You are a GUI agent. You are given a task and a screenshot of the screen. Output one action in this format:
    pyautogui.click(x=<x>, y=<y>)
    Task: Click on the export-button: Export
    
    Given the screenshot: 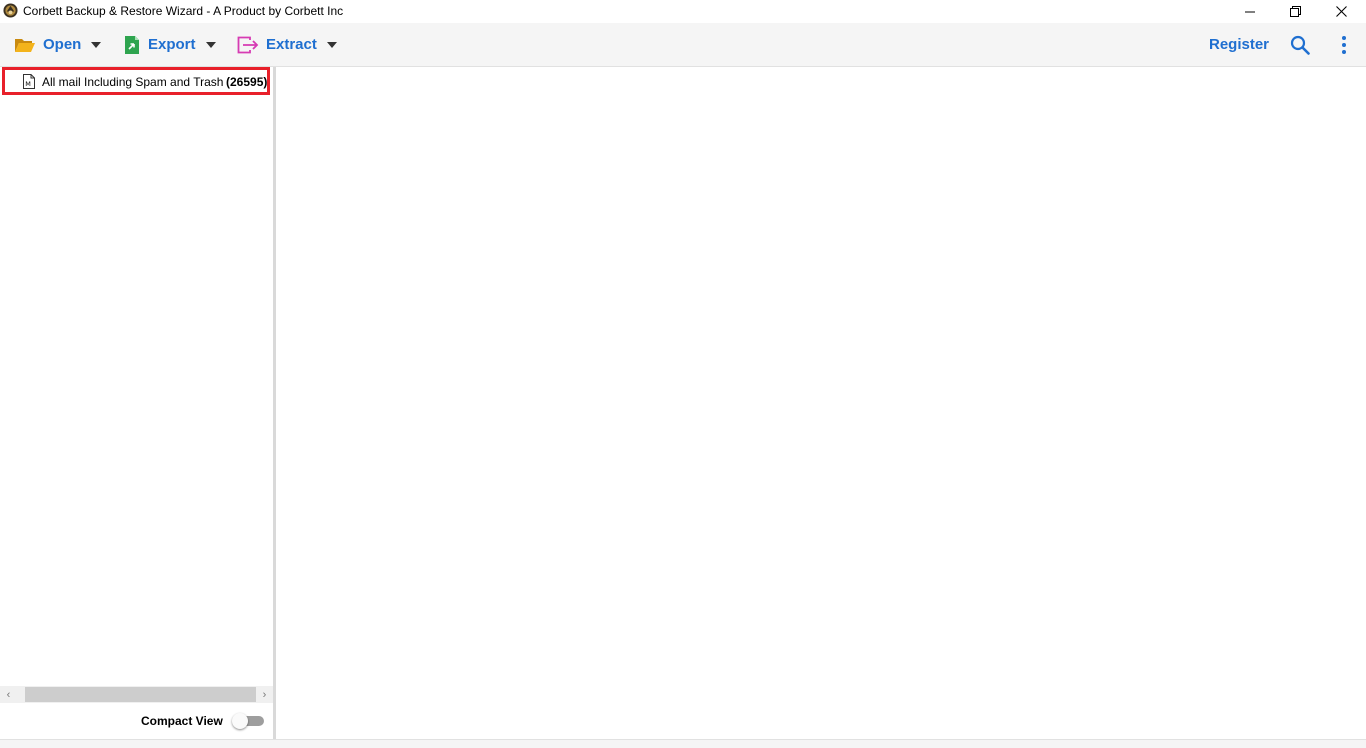 What is the action you would take?
    pyautogui.click(x=169, y=44)
    